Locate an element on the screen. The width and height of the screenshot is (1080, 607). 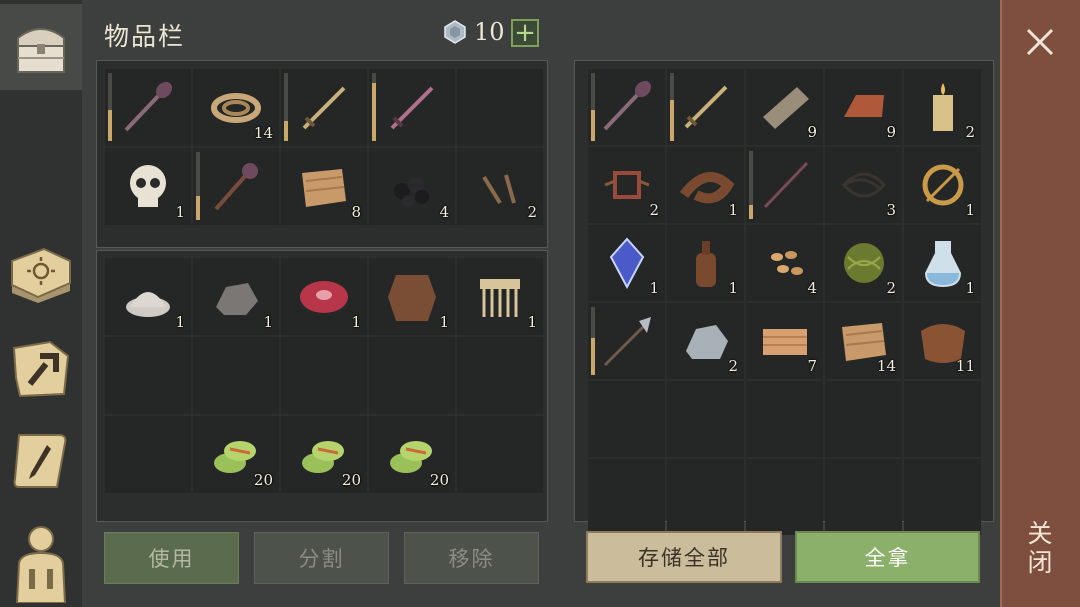
equipment-slot: 8 is located at coordinates (324, 186).